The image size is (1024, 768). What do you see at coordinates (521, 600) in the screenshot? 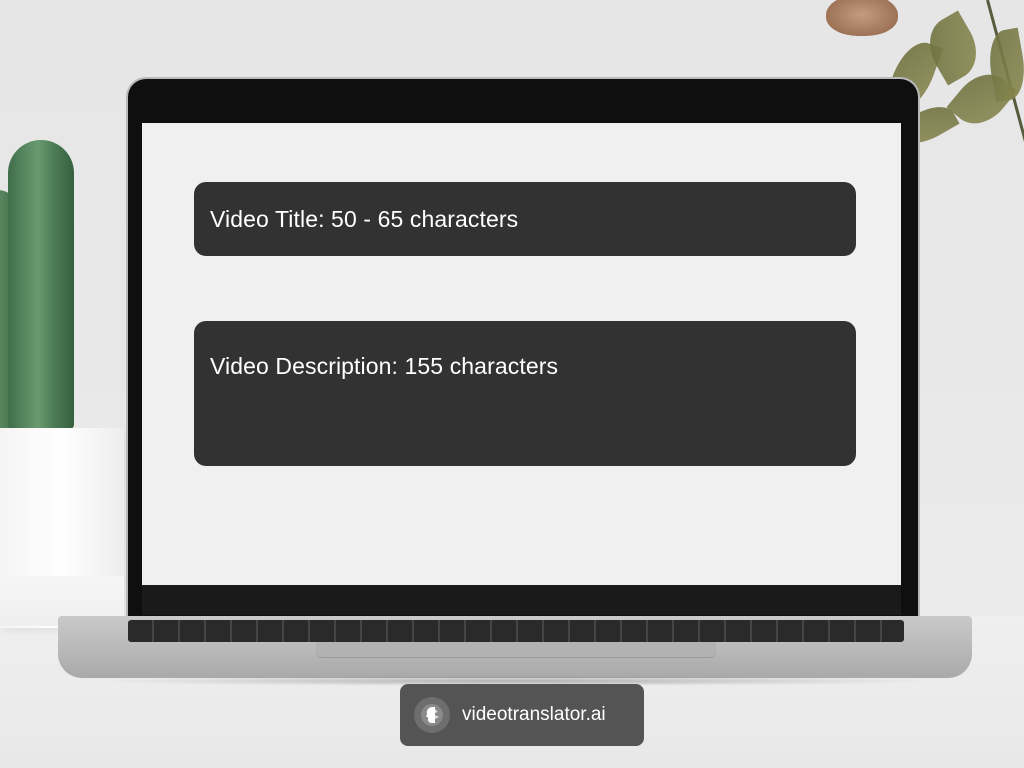
I see `laptop-bezel` at bounding box center [521, 600].